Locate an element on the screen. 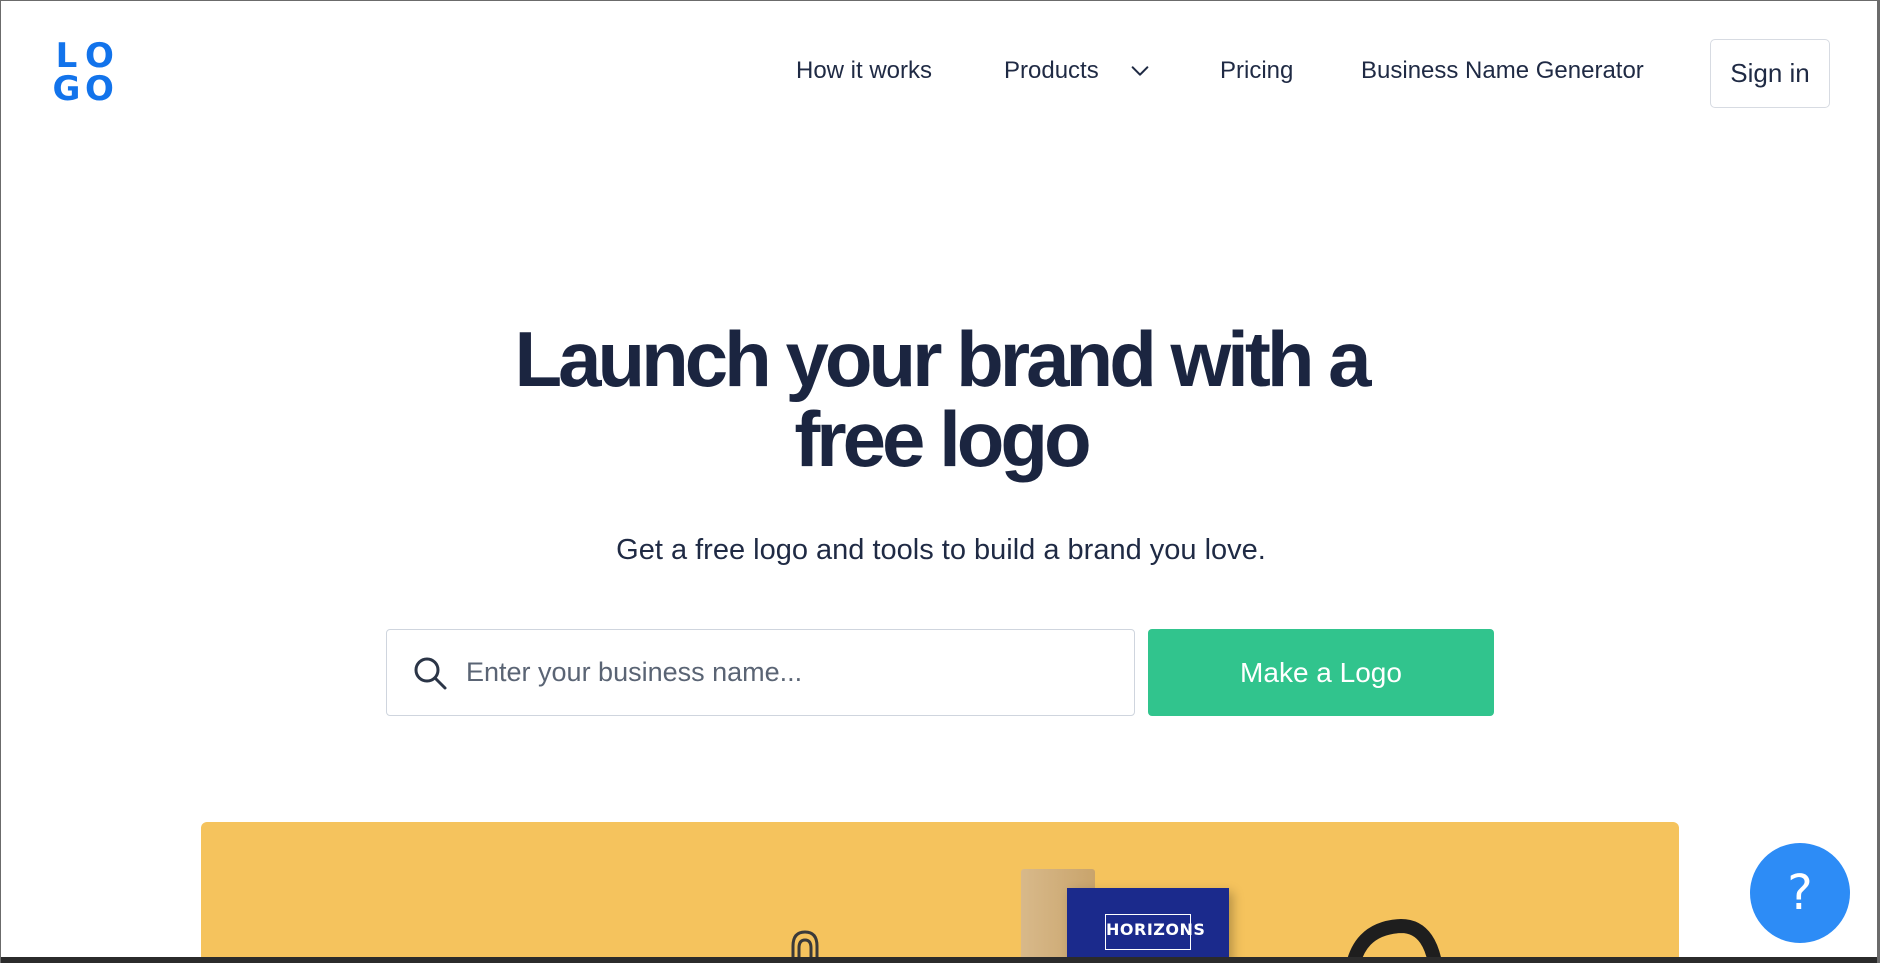  site-logo: L O G O is located at coordinates (83, 74).